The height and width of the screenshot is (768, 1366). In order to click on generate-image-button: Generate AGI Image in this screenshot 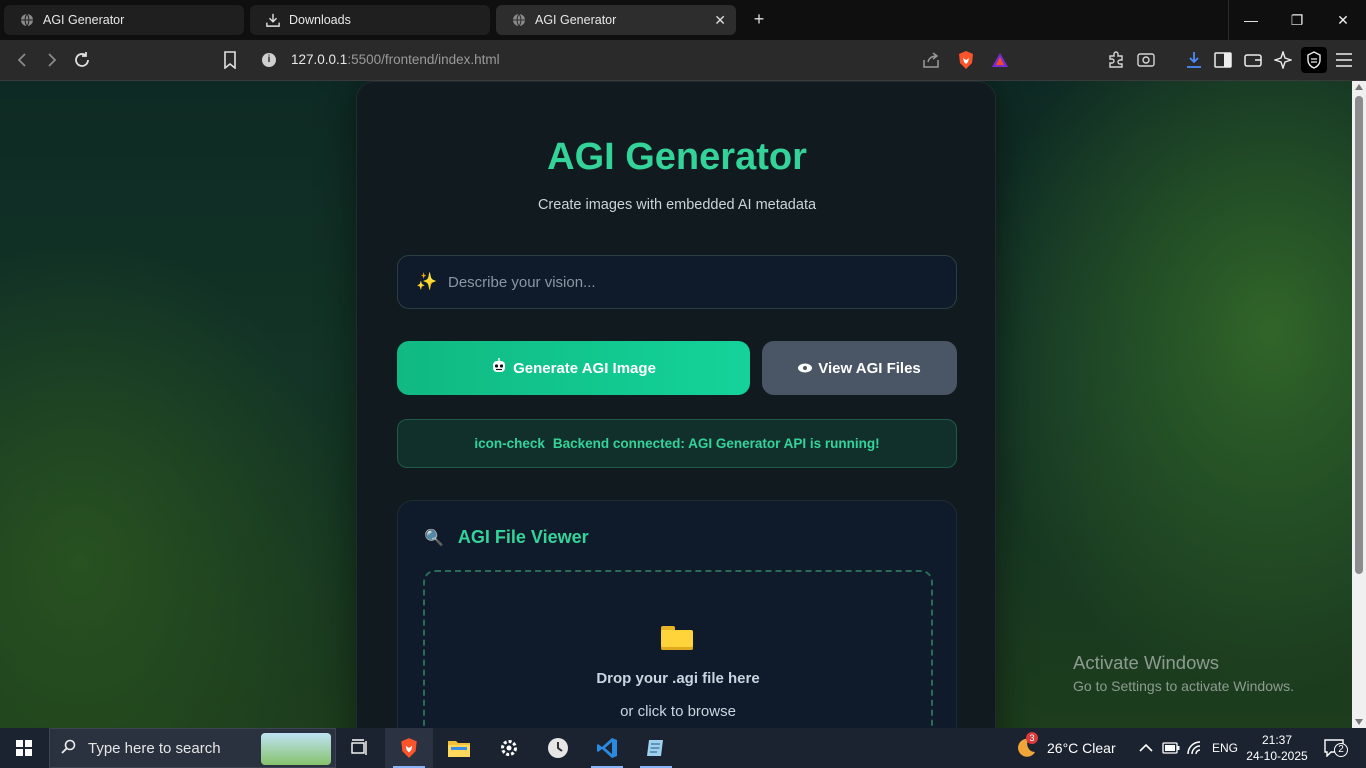, I will do `click(573, 368)`.